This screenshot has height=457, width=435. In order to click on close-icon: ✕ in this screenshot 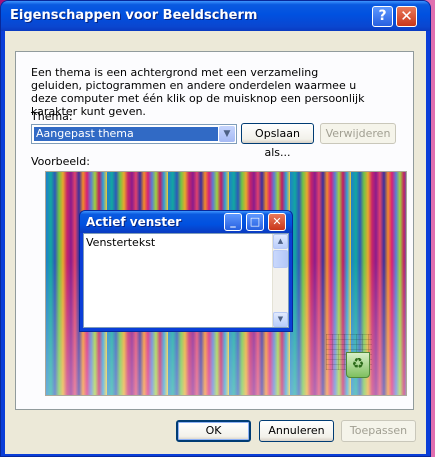, I will do `click(277, 222)`.